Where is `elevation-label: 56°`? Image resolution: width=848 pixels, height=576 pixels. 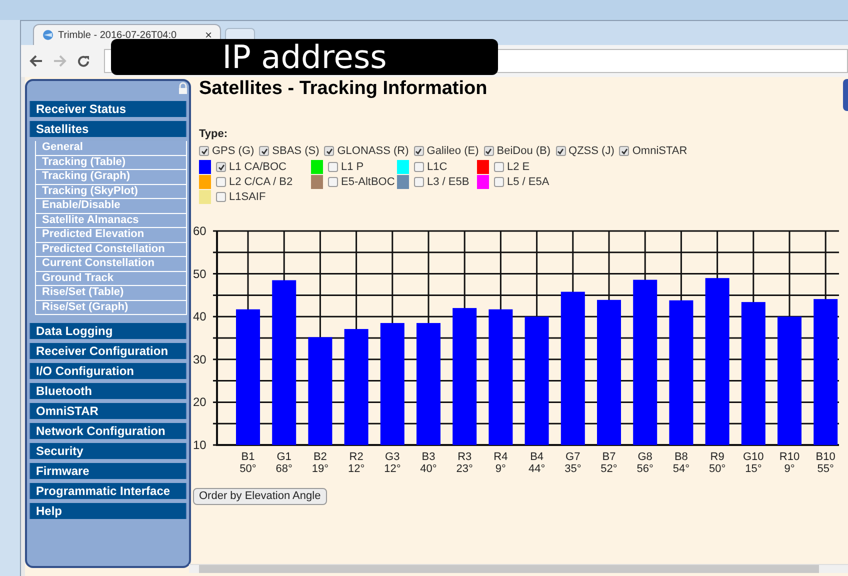 elevation-label: 56° is located at coordinates (645, 468).